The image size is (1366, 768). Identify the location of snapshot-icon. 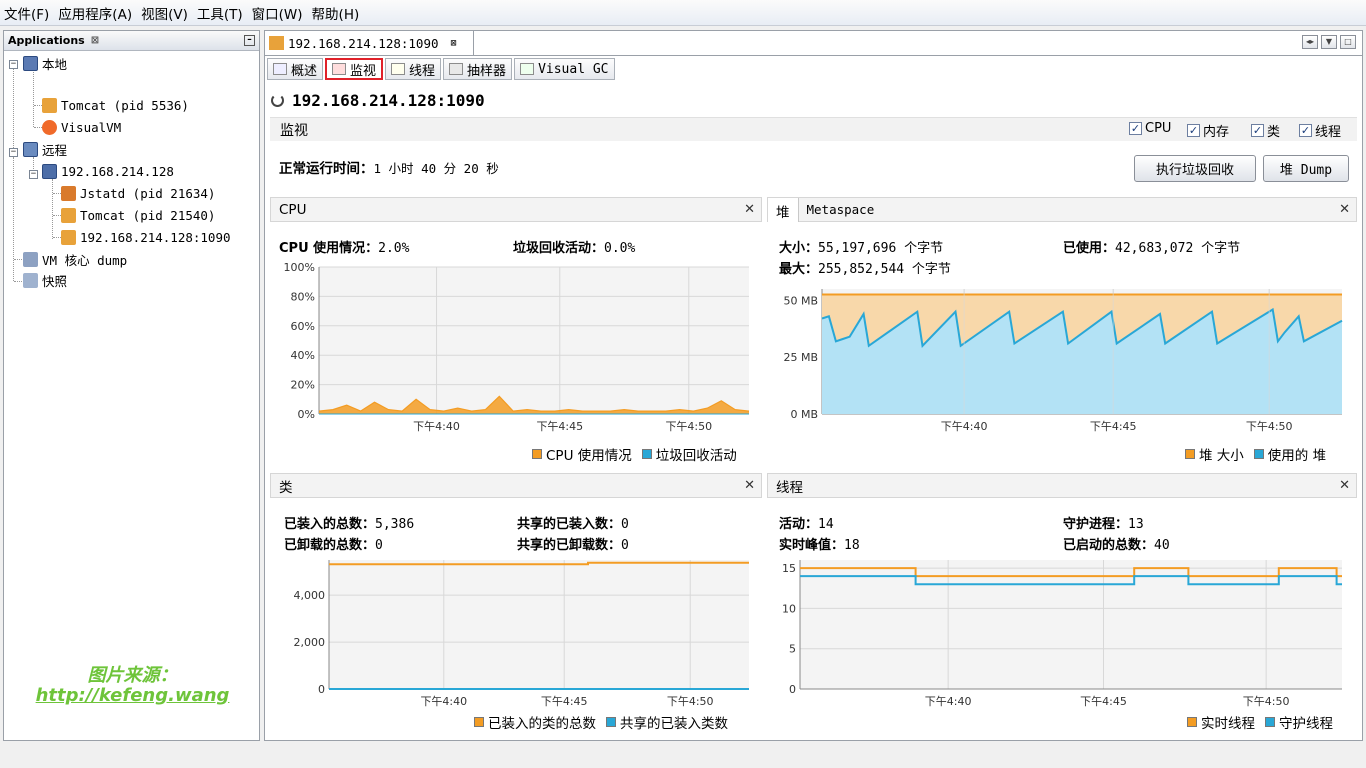
(30, 280).